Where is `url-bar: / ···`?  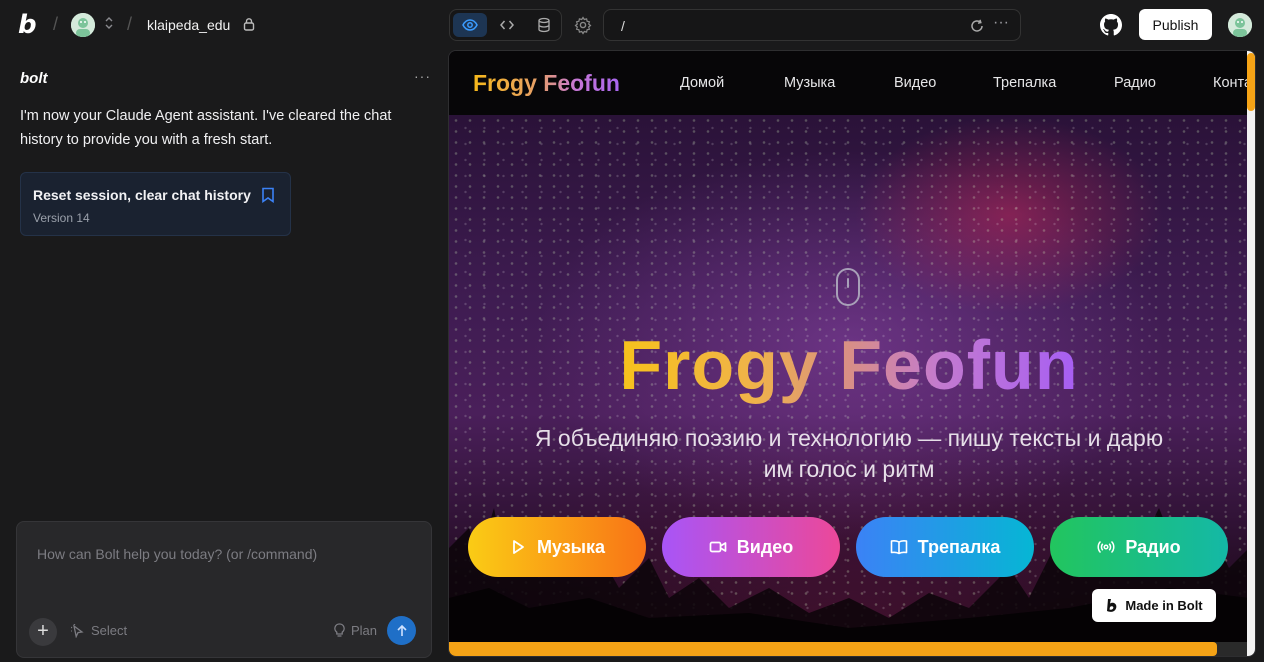 url-bar: / ··· is located at coordinates (812, 25).